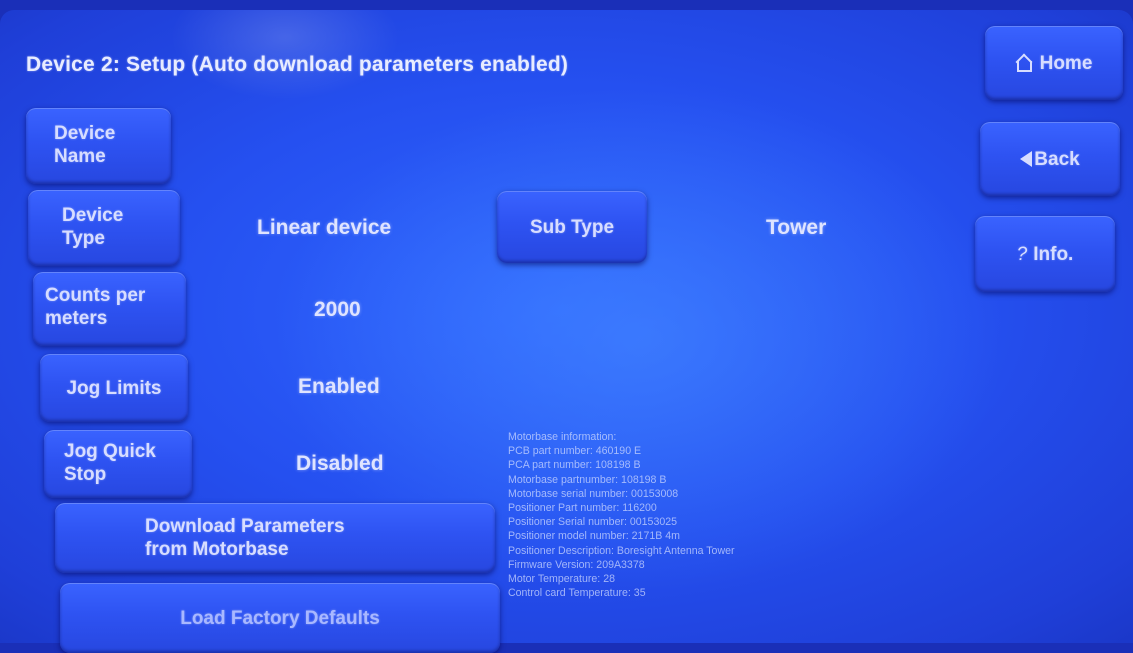  What do you see at coordinates (80, 156) in the screenshot?
I see `device-name-label-line2: Name` at bounding box center [80, 156].